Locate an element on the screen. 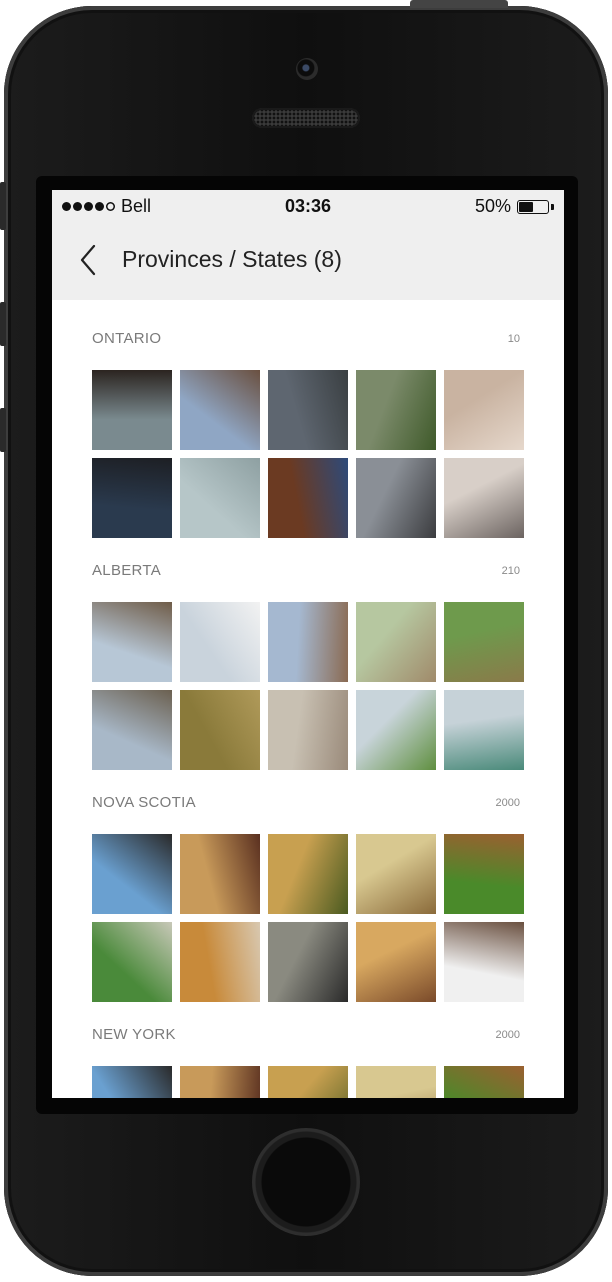 This screenshot has height=1282, width=612. home-button is located at coordinates (306, 1182).